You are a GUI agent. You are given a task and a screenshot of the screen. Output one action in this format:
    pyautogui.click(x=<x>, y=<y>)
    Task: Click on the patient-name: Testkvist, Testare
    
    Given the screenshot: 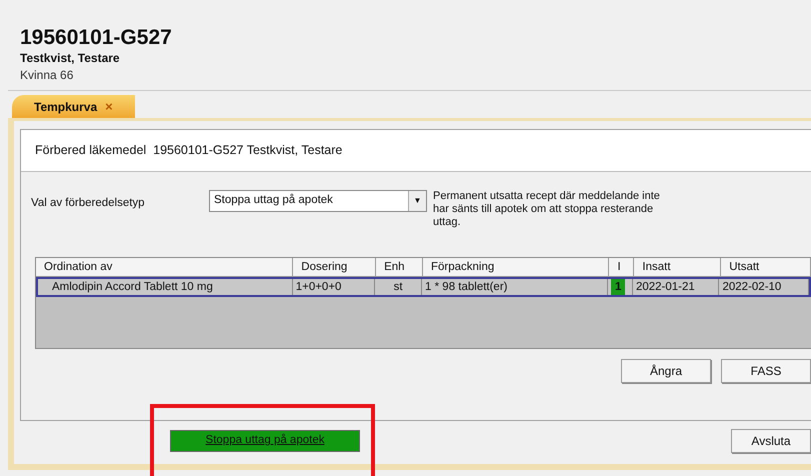 What is the action you would take?
    pyautogui.click(x=70, y=58)
    